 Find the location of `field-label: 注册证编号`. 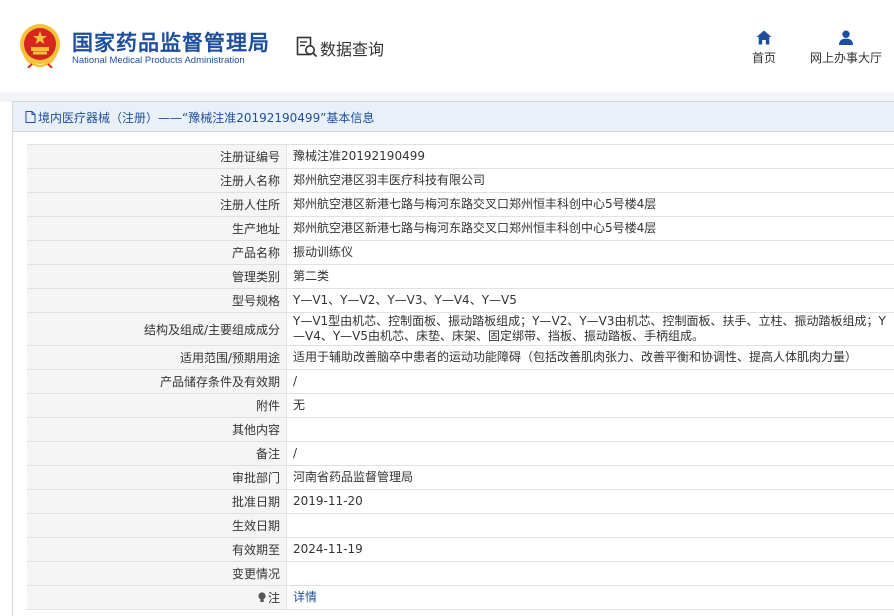

field-label: 注册证编号 is located at coordinates (249, 157).